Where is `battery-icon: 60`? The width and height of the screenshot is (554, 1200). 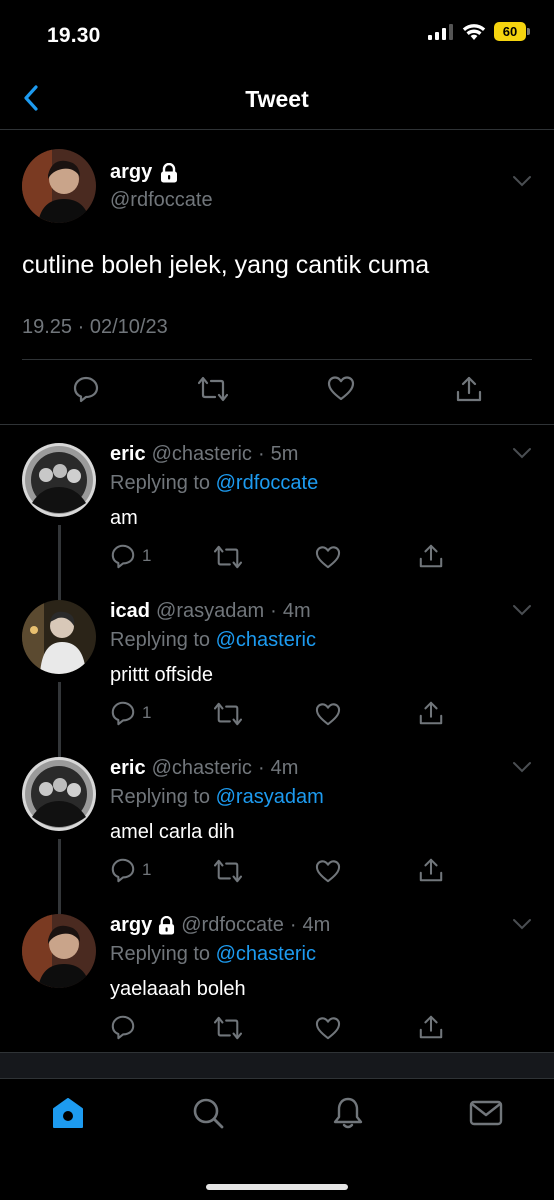
battery-icon: 60 is located at coordinates (512, 31).